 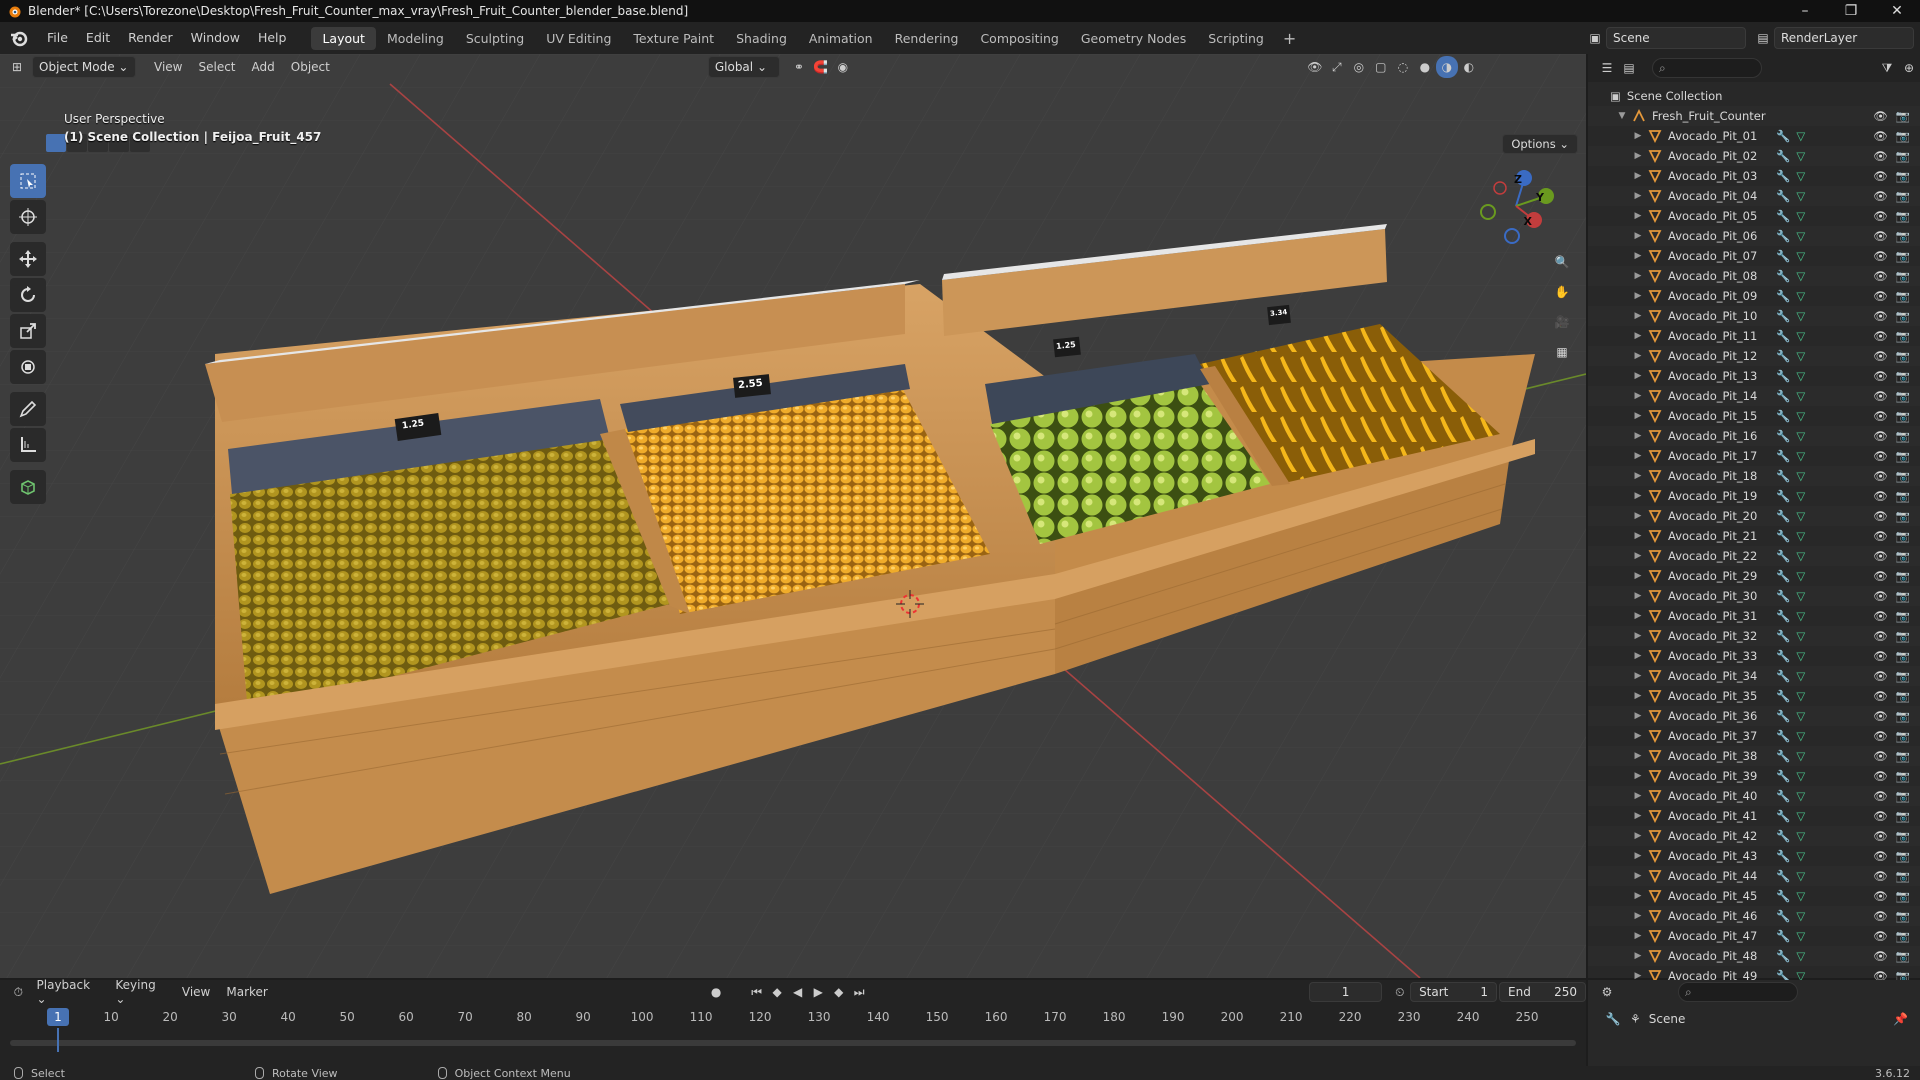 I want to click on prev-keyframe-icon: ◆, so click(x=777, y=992).